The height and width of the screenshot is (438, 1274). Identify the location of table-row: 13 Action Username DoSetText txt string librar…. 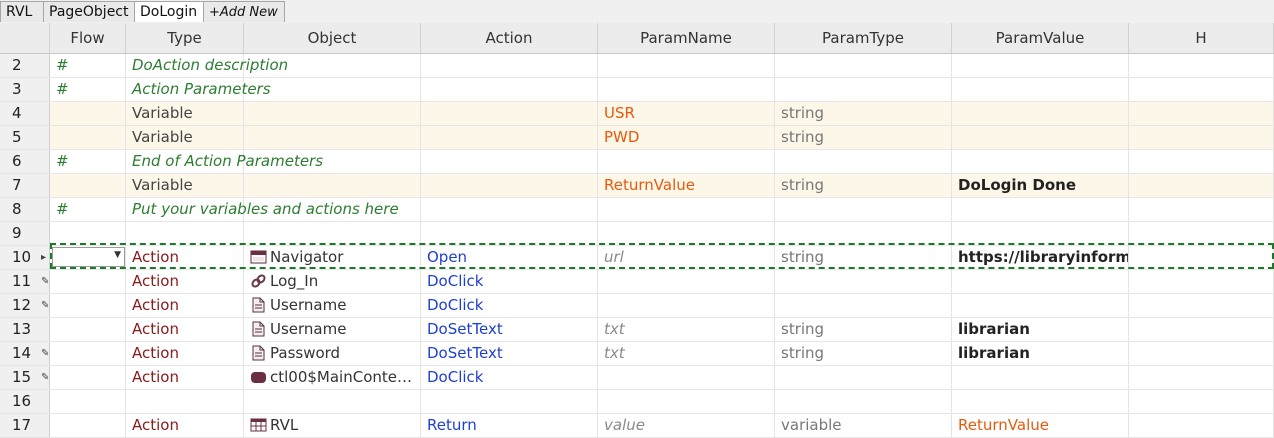
(637, 330).